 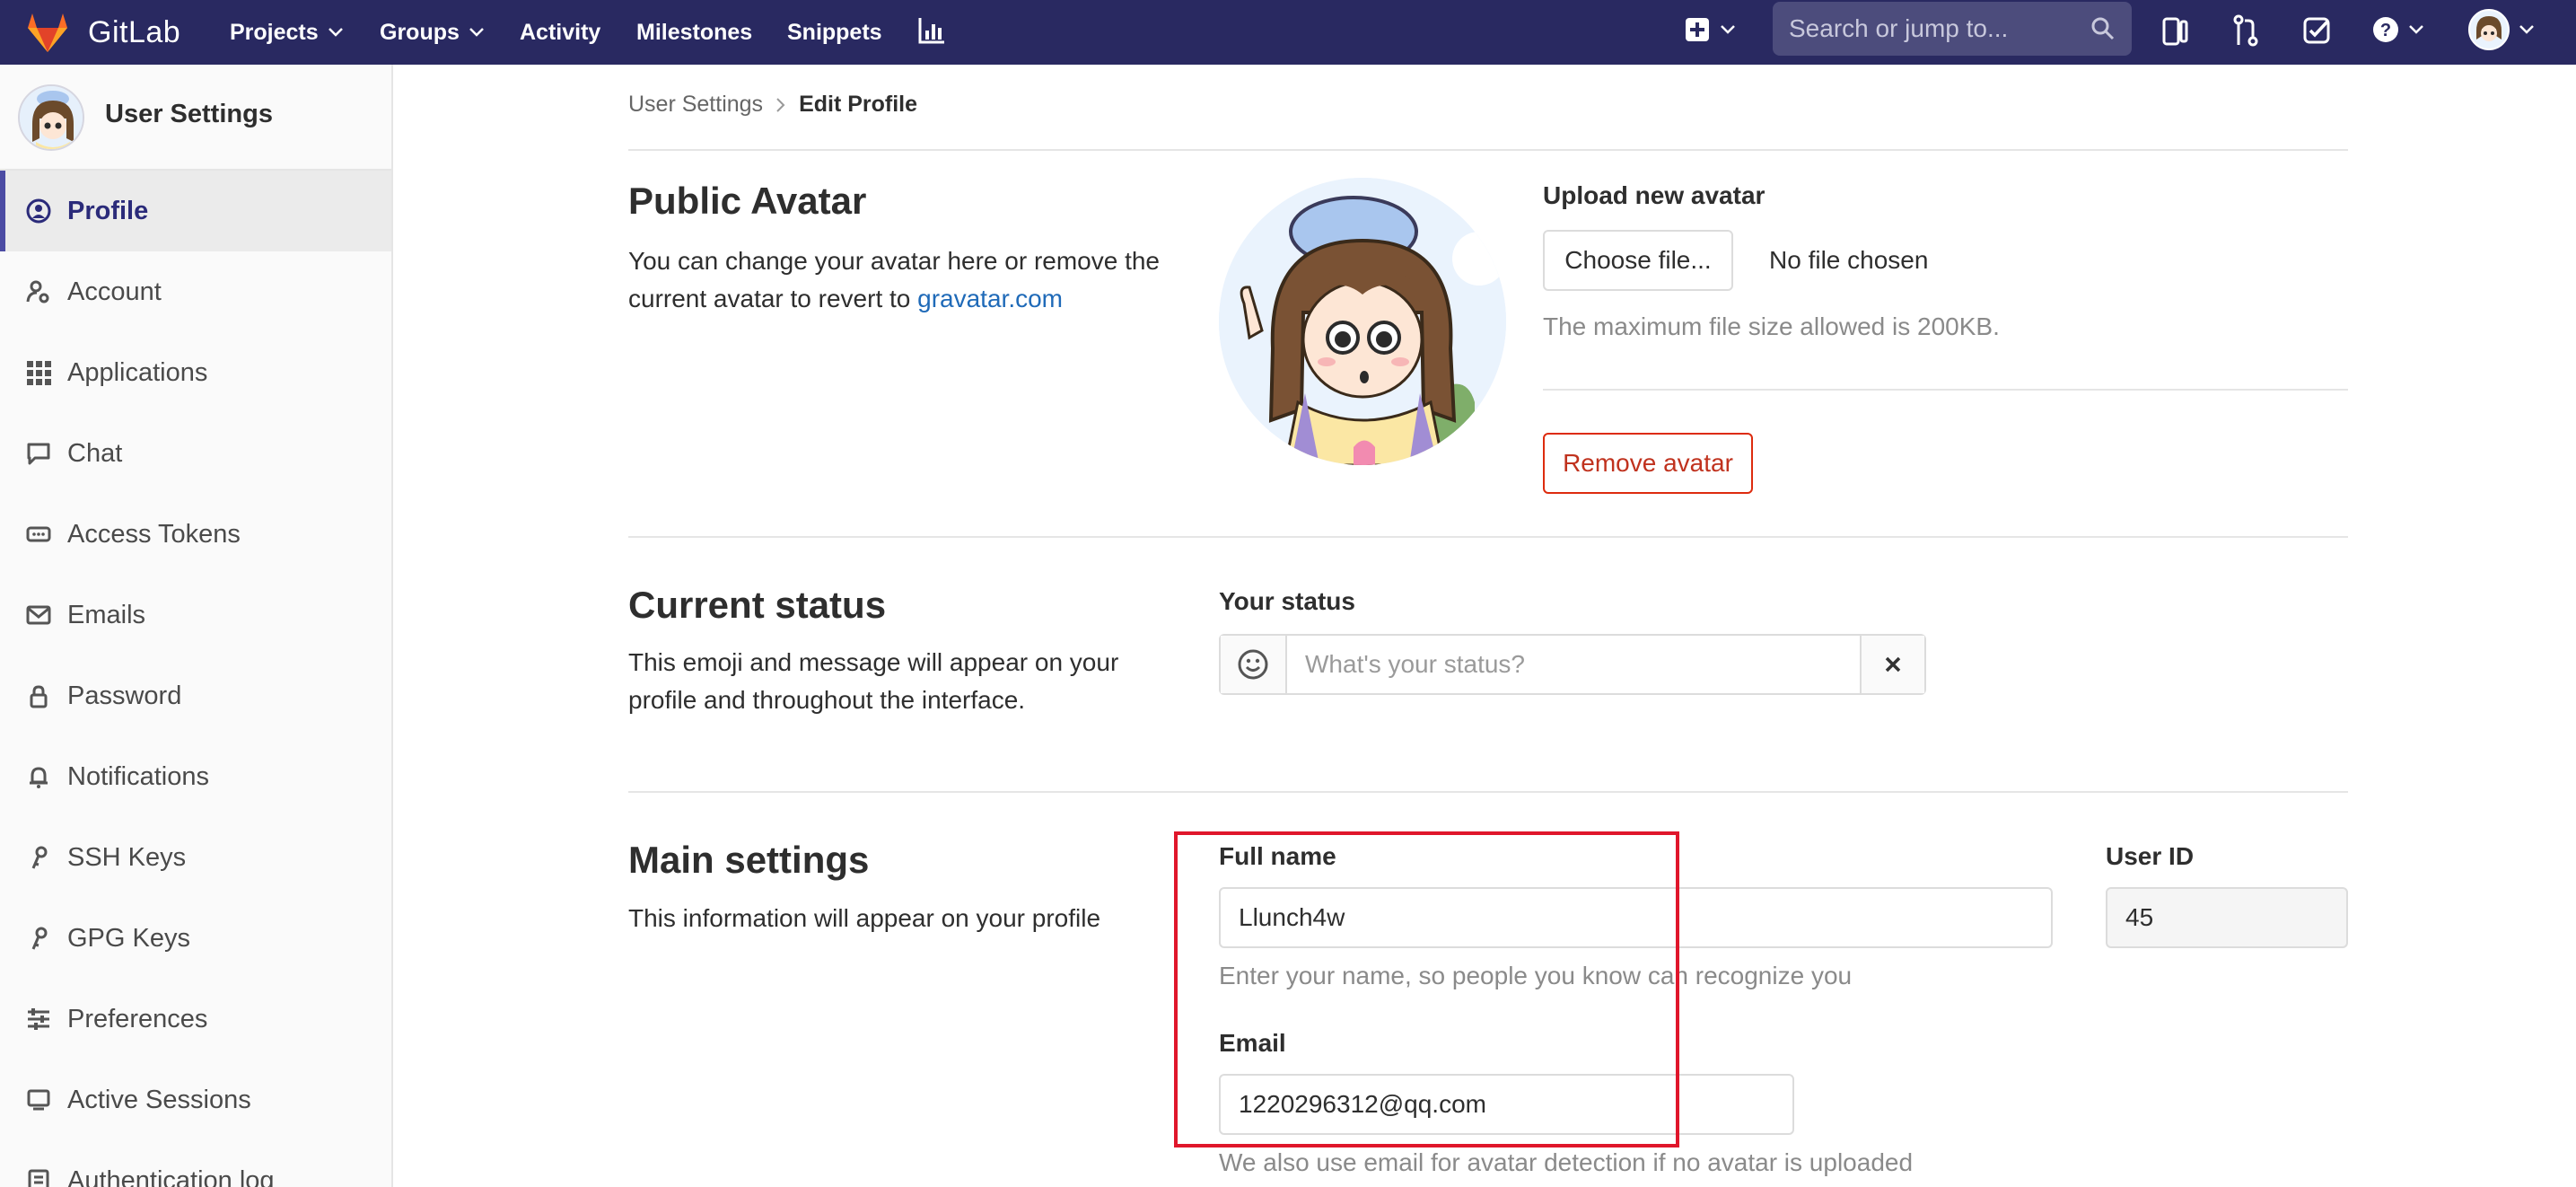 I want to click on sidebar-item-label: Preferences, so click(x=137, y=1018).